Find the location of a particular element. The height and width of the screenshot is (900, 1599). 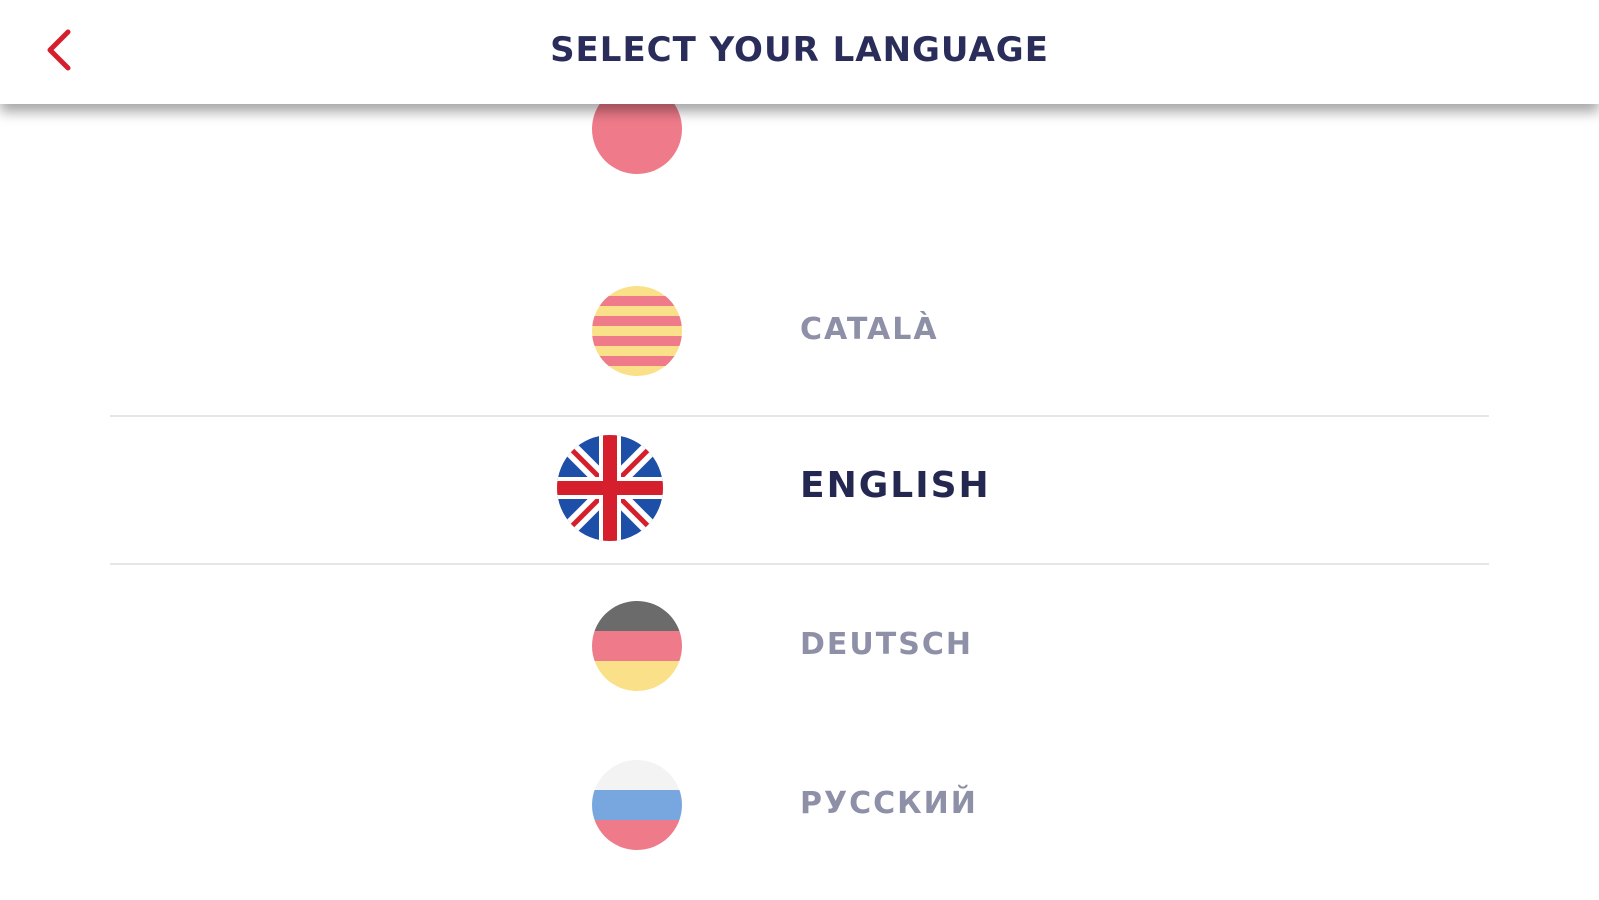

language-label: ENGLISH is located at coordinates (895, 485).